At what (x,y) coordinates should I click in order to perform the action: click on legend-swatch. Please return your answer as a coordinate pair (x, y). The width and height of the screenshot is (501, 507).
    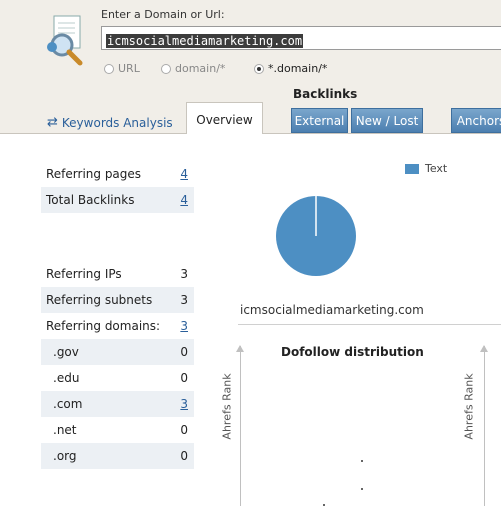
    Looking at the image, I should click on (412, 168).